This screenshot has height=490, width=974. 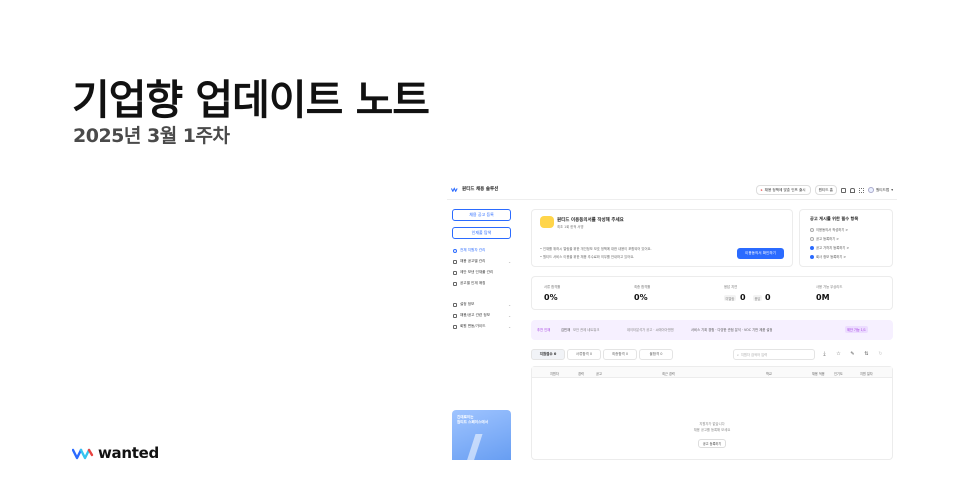 I want to click on consent-heading: 원티드 이용동의서를 작성해 주세요, so click(x=590, y=220).